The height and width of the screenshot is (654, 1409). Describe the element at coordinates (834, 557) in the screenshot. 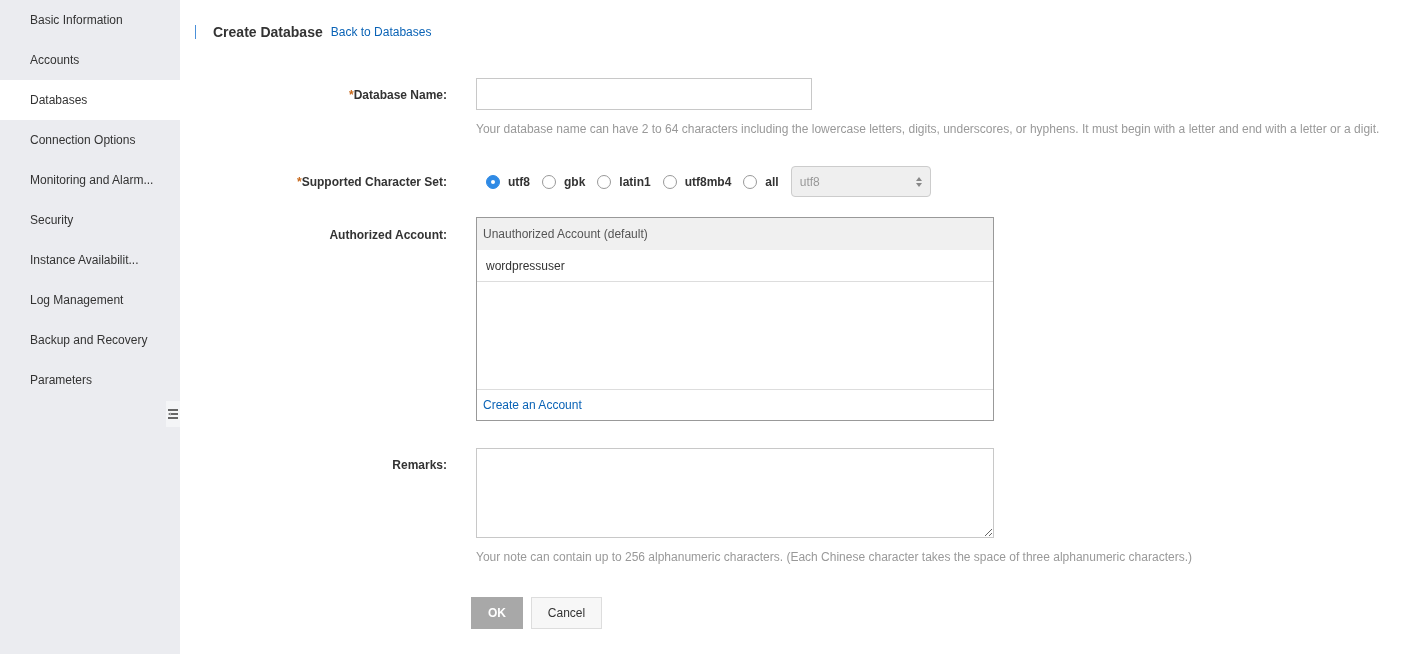

I see `hint-text: Your note can contain up to 256 alphanumeric characters. (Each Chinese character takes the space of three alphanumeric characters.)` at that location.